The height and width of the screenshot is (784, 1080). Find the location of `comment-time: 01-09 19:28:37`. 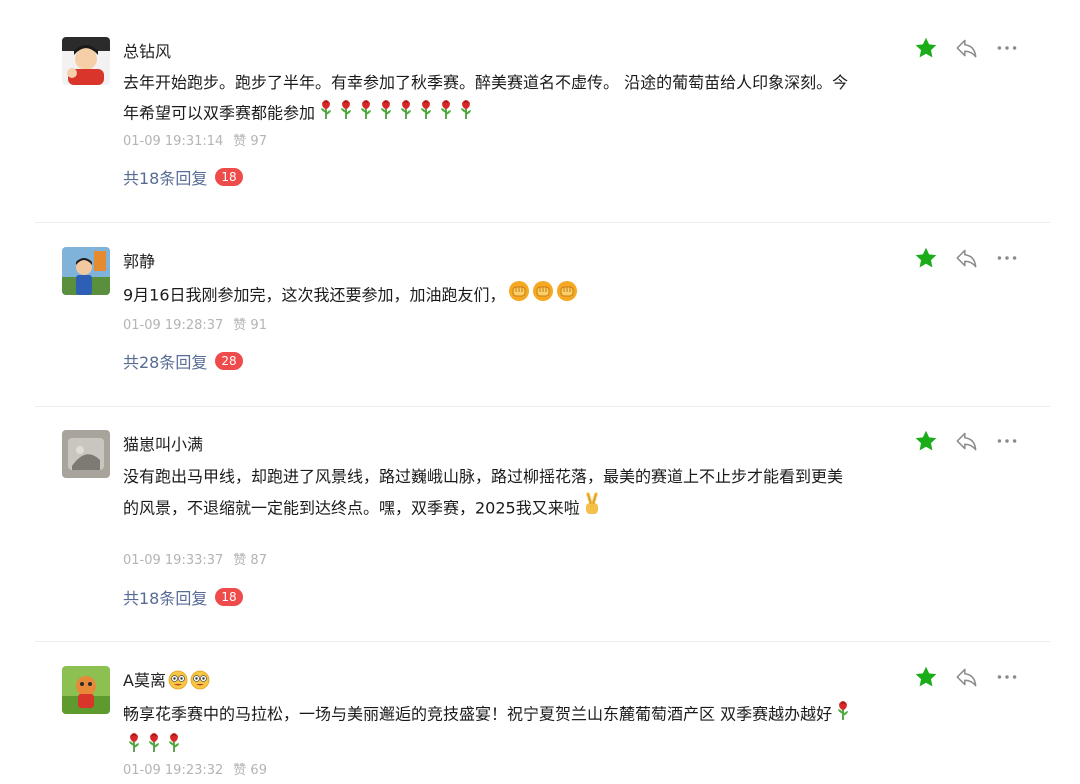

comment-time: 01-09 19:28:37 is located at coordinates (173, 325).